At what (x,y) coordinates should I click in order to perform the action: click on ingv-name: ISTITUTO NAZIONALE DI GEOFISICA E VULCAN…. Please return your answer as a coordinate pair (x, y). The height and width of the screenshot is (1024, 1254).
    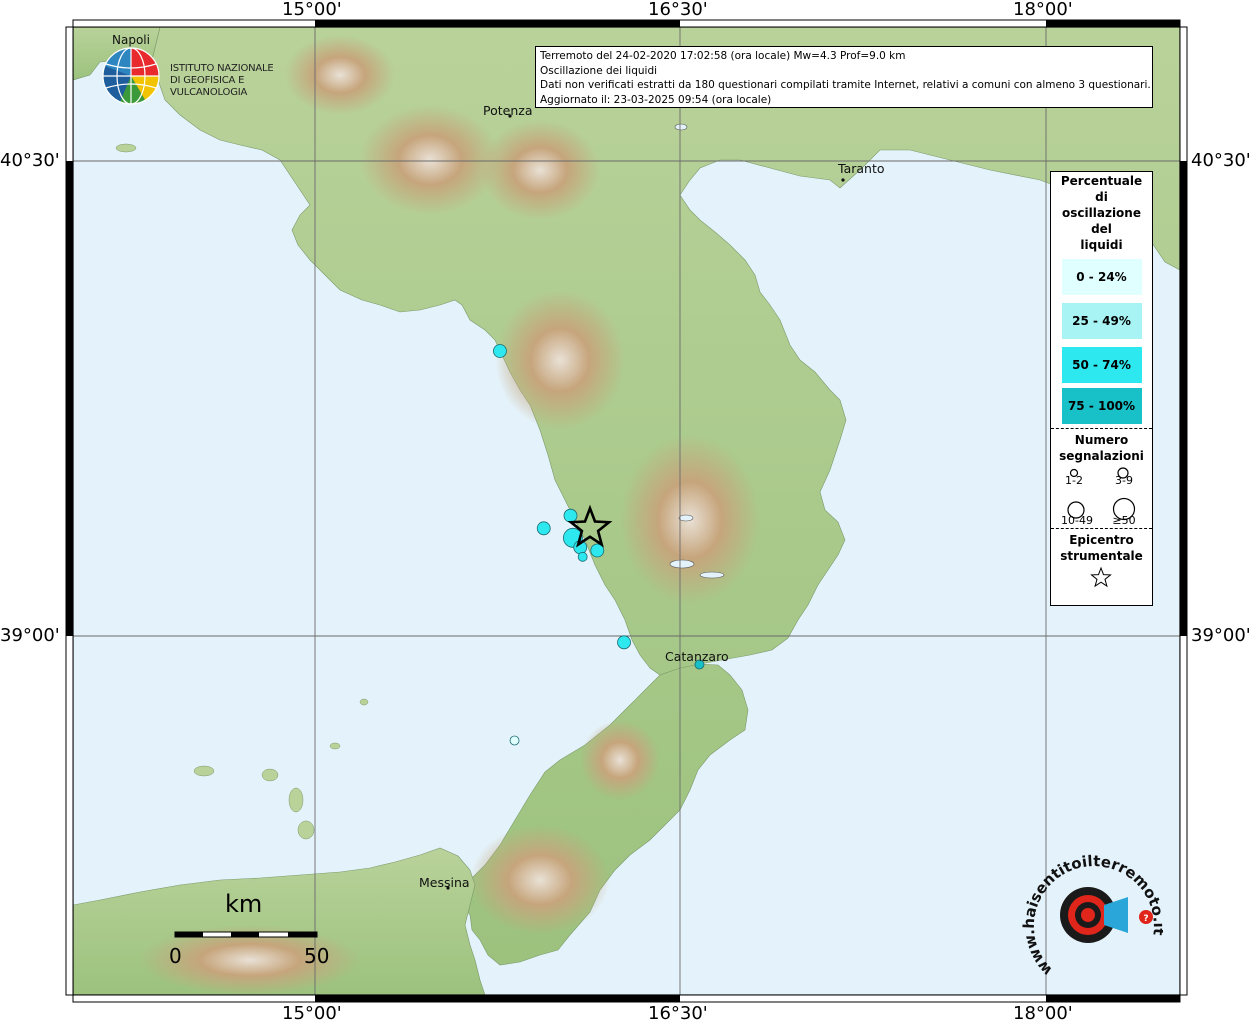
    Looking at the image, I should click on (240, 81).